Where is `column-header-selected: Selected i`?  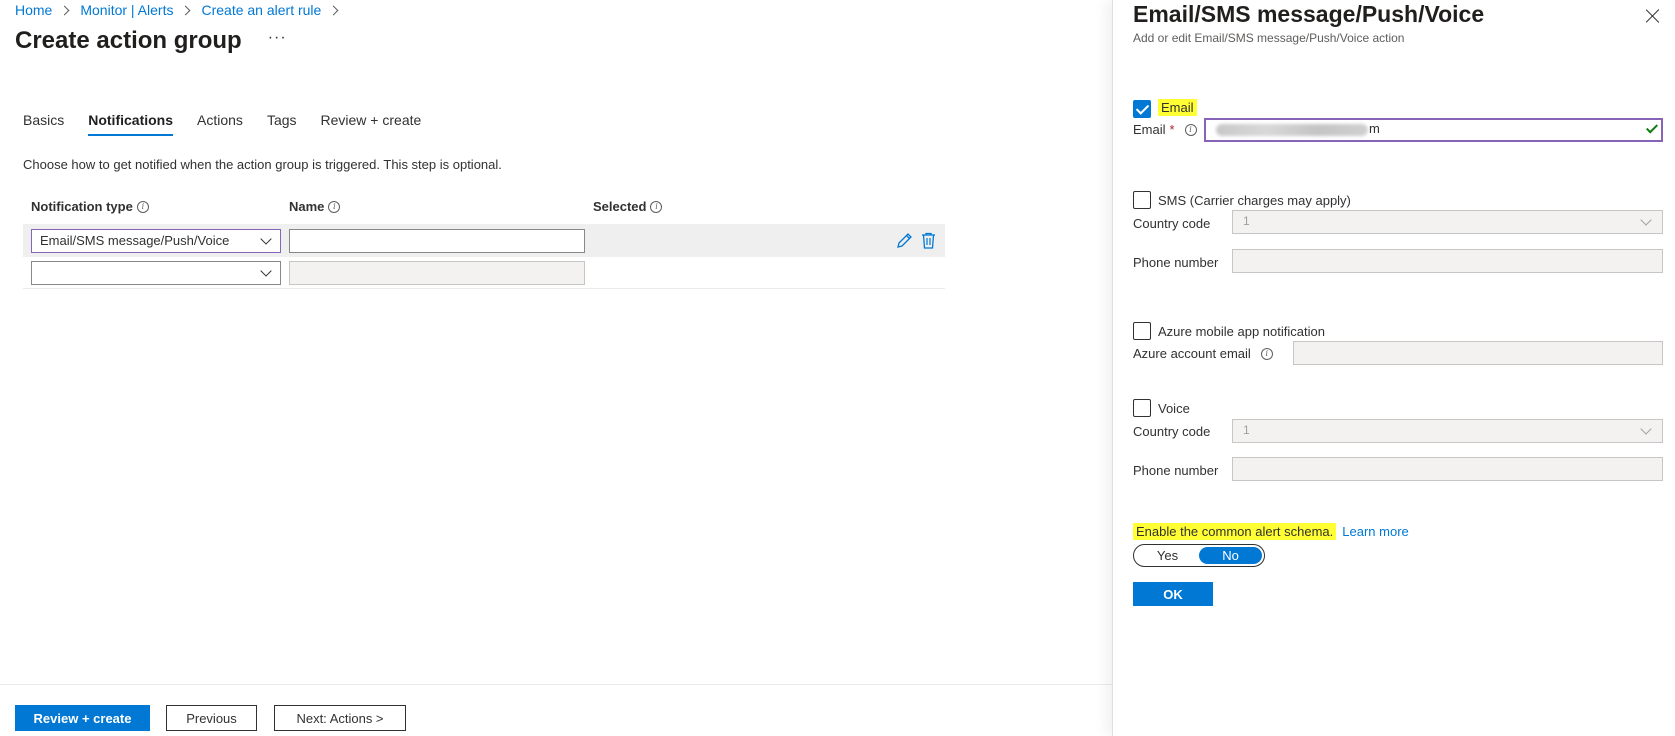 column-header-selected: Selected i is located at coordinates (628, 206).